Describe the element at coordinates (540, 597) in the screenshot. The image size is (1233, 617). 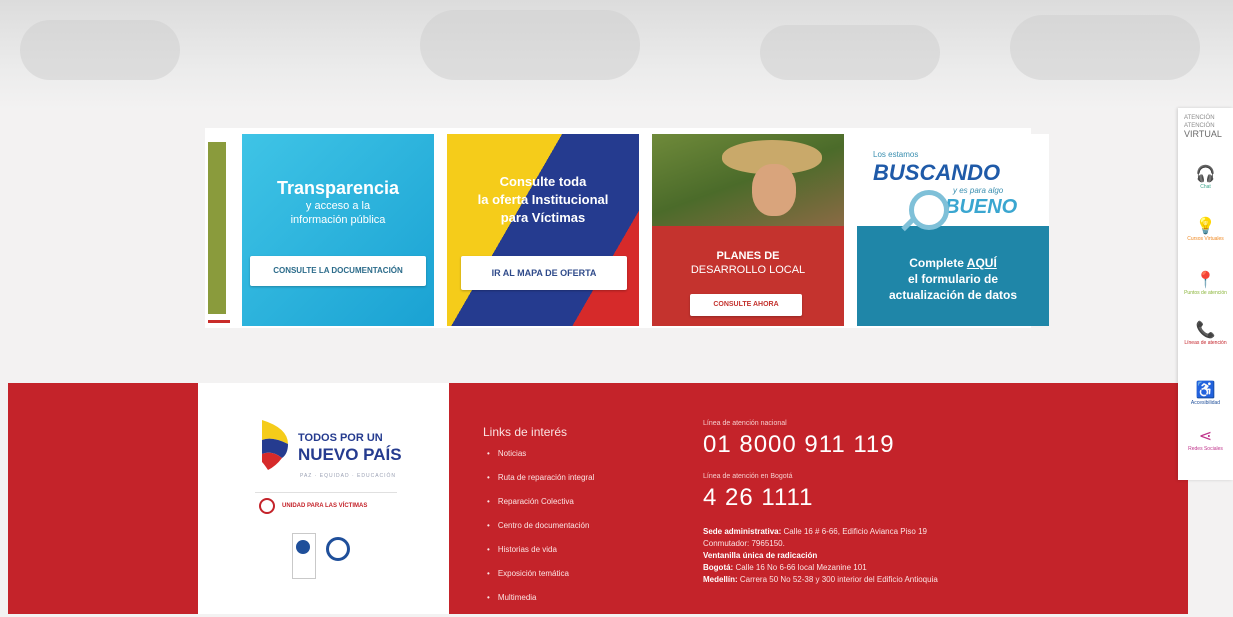
I see `footer-link: Multimedia` at that location.